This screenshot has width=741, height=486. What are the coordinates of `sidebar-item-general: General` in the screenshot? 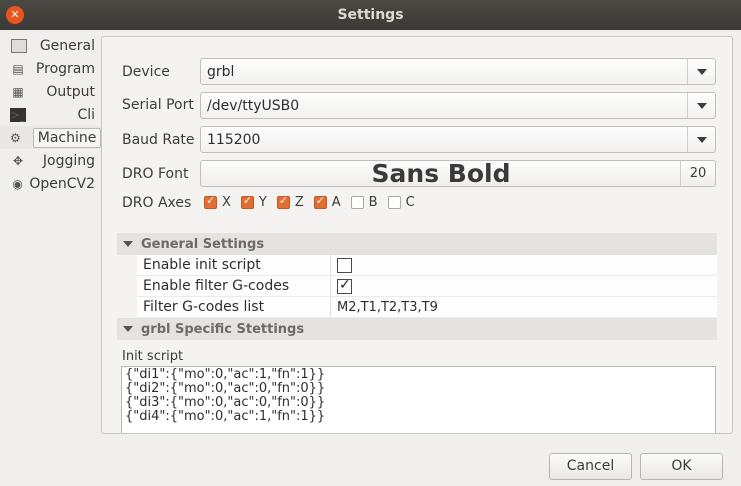 It's located at (50, 45).